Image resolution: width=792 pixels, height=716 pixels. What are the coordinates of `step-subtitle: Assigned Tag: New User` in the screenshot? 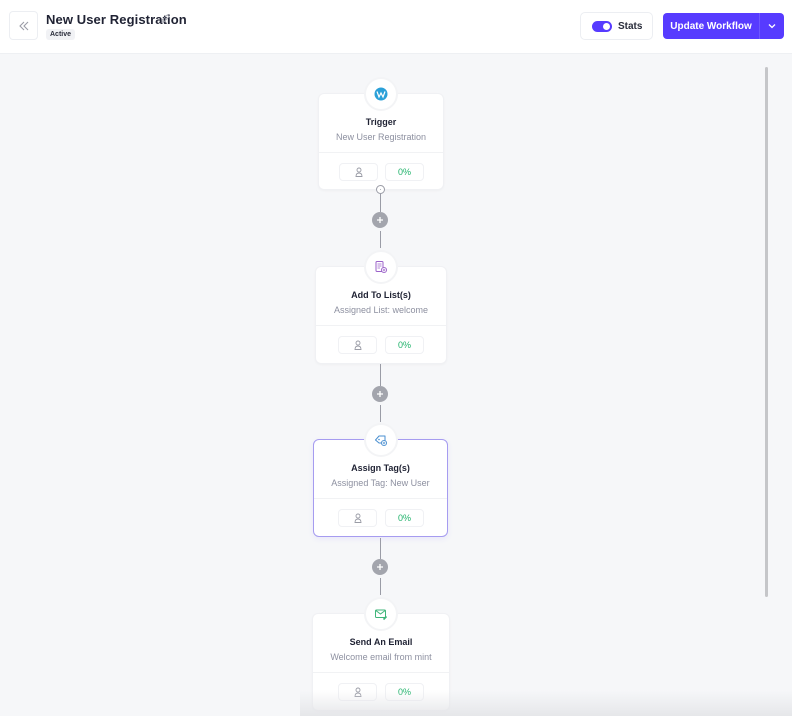 It's located at (380, 483).